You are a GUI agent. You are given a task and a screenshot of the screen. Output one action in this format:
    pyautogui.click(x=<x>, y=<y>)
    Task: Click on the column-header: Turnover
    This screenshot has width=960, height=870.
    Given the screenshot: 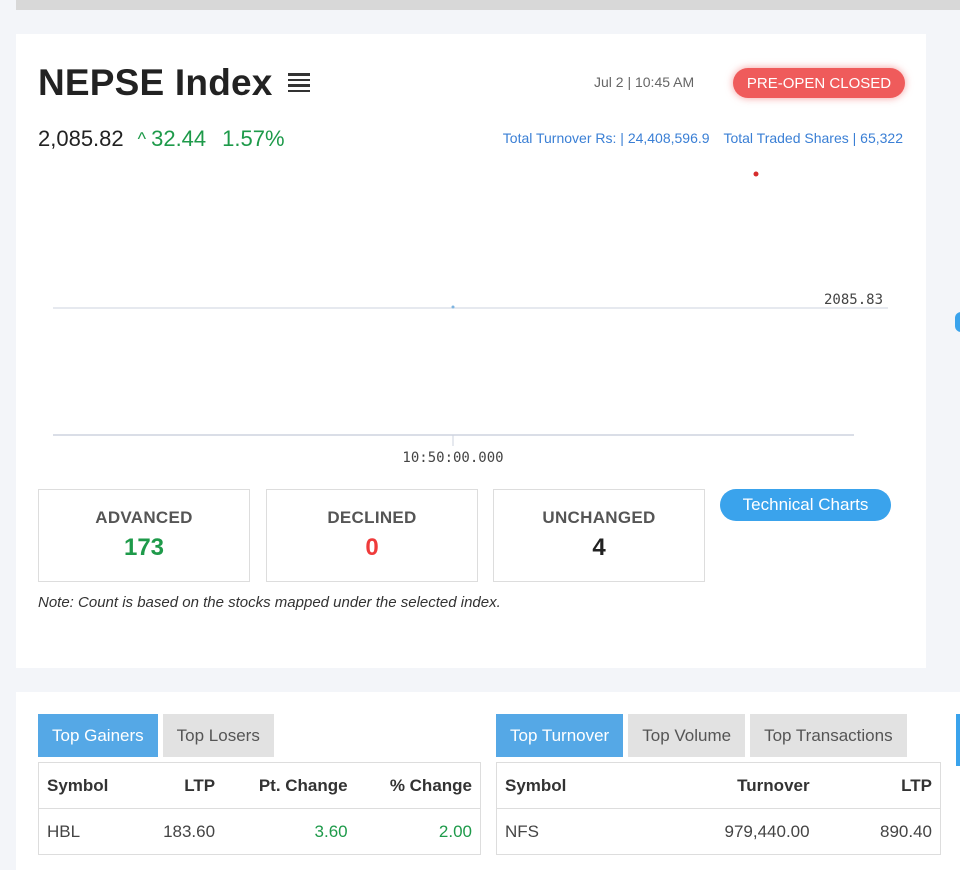 What is the action you would take?
    pyautogui.click(x=727, y=785)
    